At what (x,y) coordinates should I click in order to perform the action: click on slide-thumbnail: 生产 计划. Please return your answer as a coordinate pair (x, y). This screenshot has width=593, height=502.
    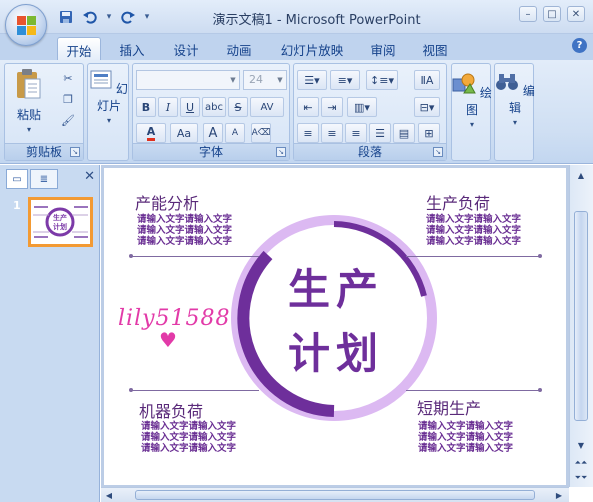
    Looking at the image, I should click on (60, 222).